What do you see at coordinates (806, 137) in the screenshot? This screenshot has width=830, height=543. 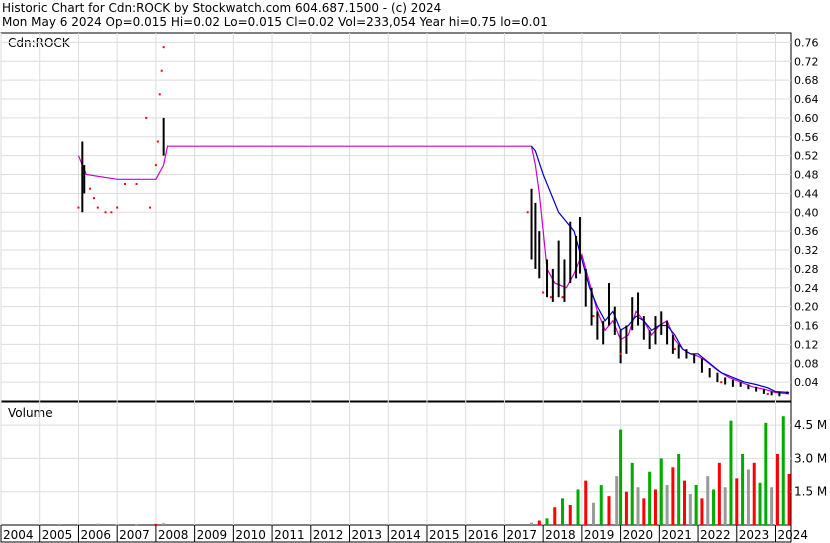 I see `price-tick-label: 0.56` at bounding box center [806, 137].